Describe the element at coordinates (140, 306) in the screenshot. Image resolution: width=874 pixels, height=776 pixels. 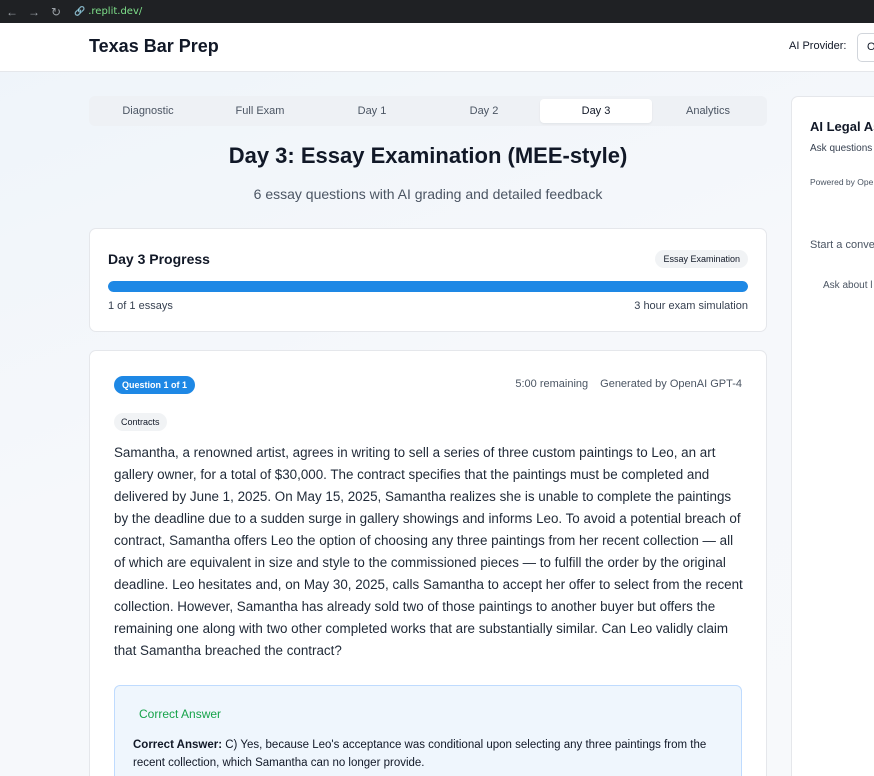
I see `essay-count: 1 of 1 essays` at that location.